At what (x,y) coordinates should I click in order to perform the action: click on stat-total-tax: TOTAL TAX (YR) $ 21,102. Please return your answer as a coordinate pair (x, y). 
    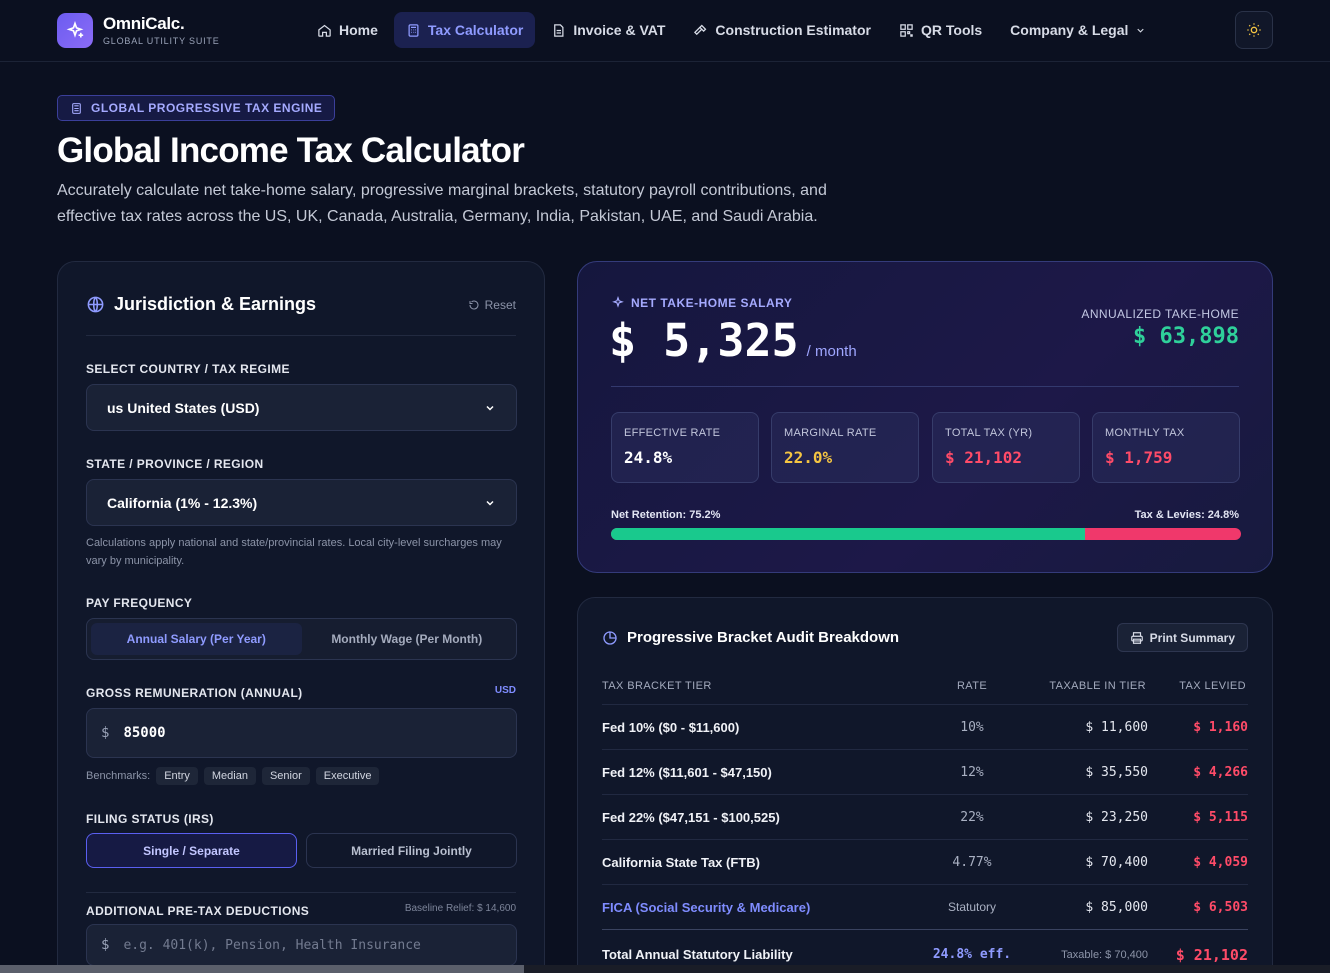
    Looking at the image, I should click on (1006, 447).